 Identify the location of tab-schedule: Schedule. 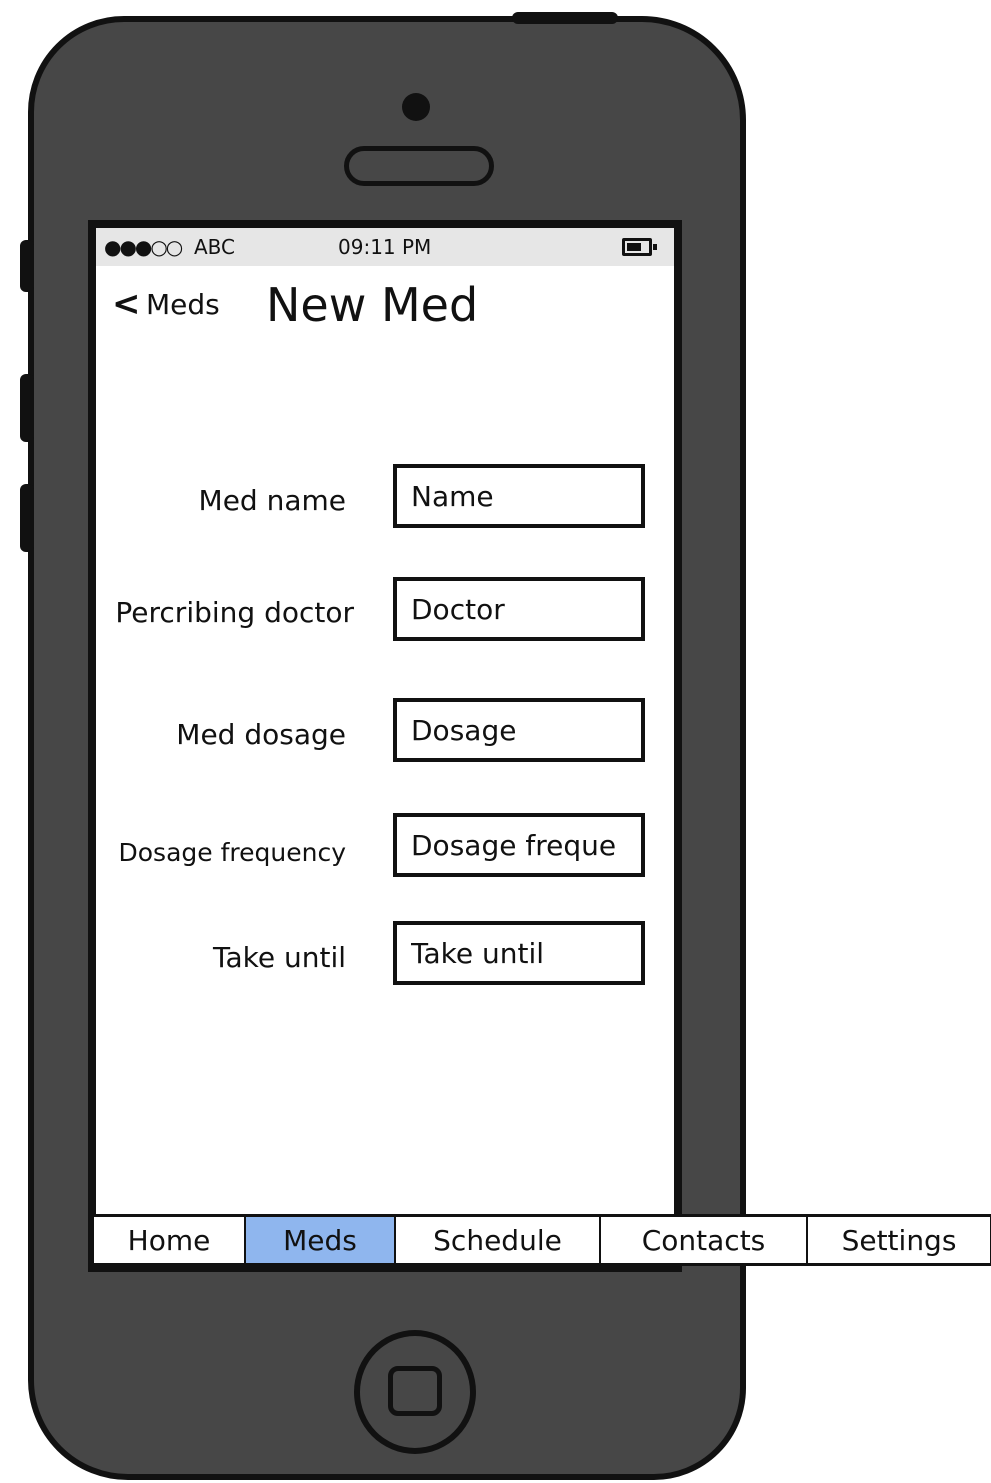
(497, 1240).